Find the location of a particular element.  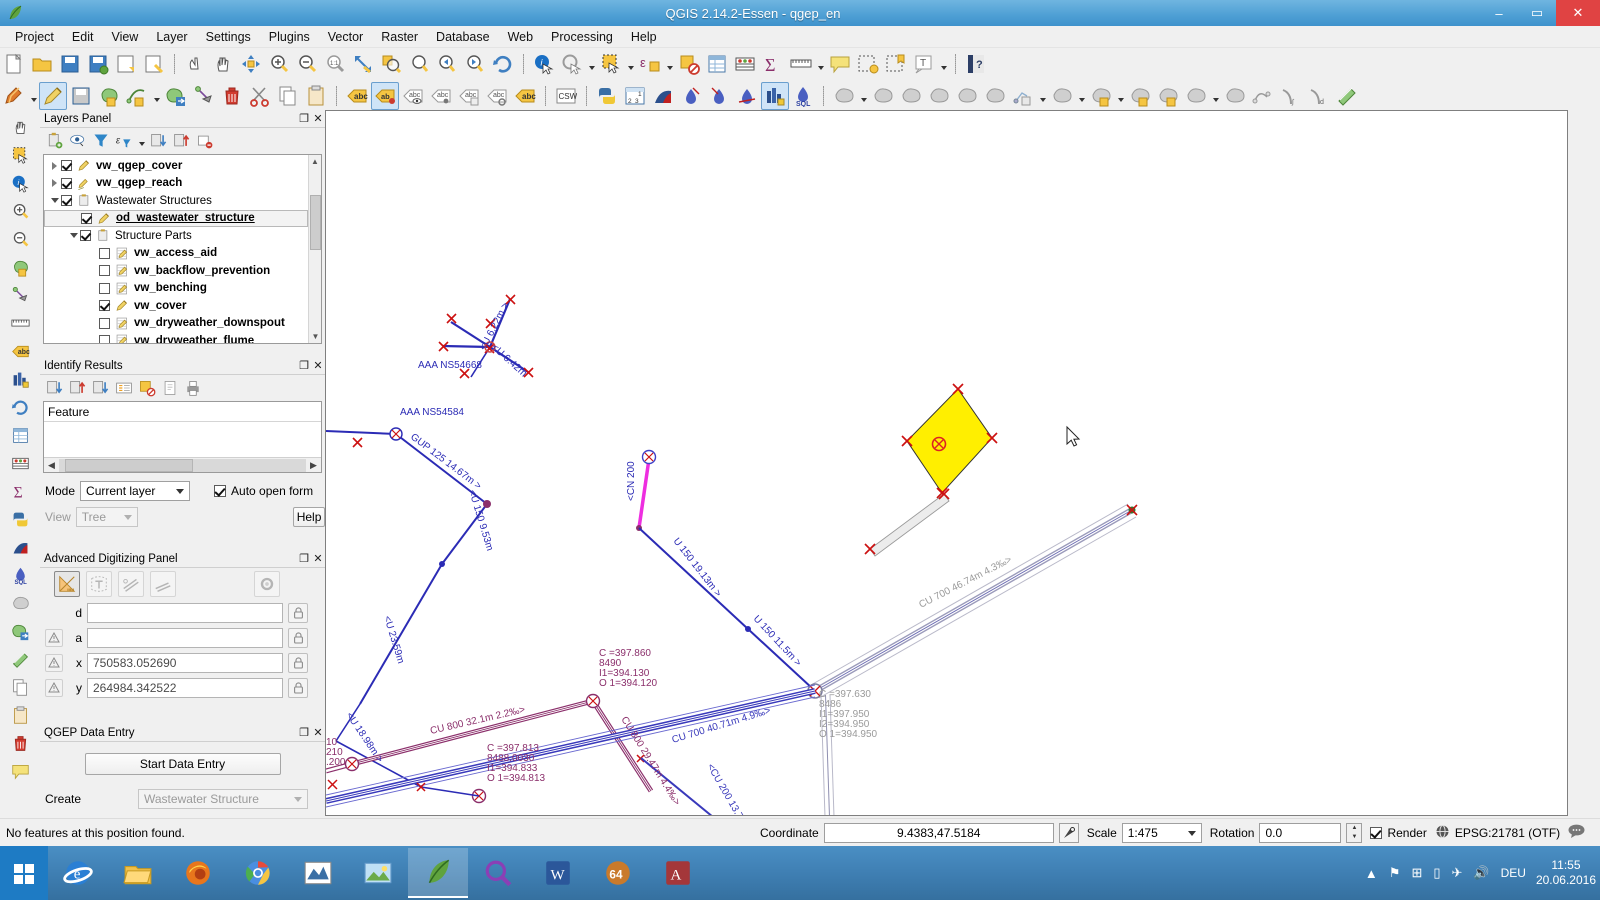

perpendicular-icon is located at coordinates (163, 584).